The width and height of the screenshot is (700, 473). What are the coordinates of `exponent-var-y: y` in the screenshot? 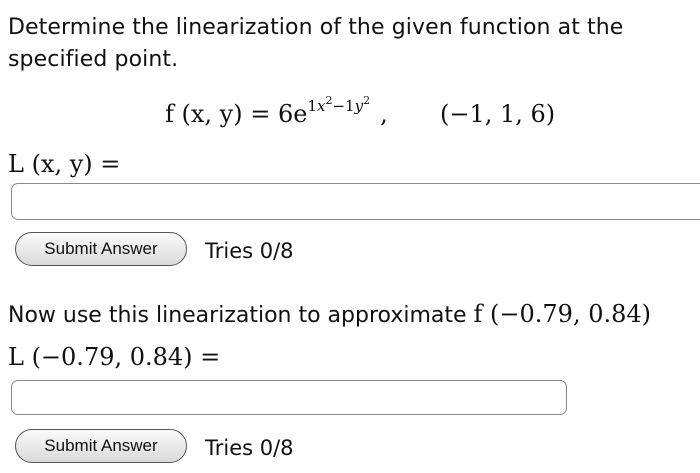 It's located at (359, 106).